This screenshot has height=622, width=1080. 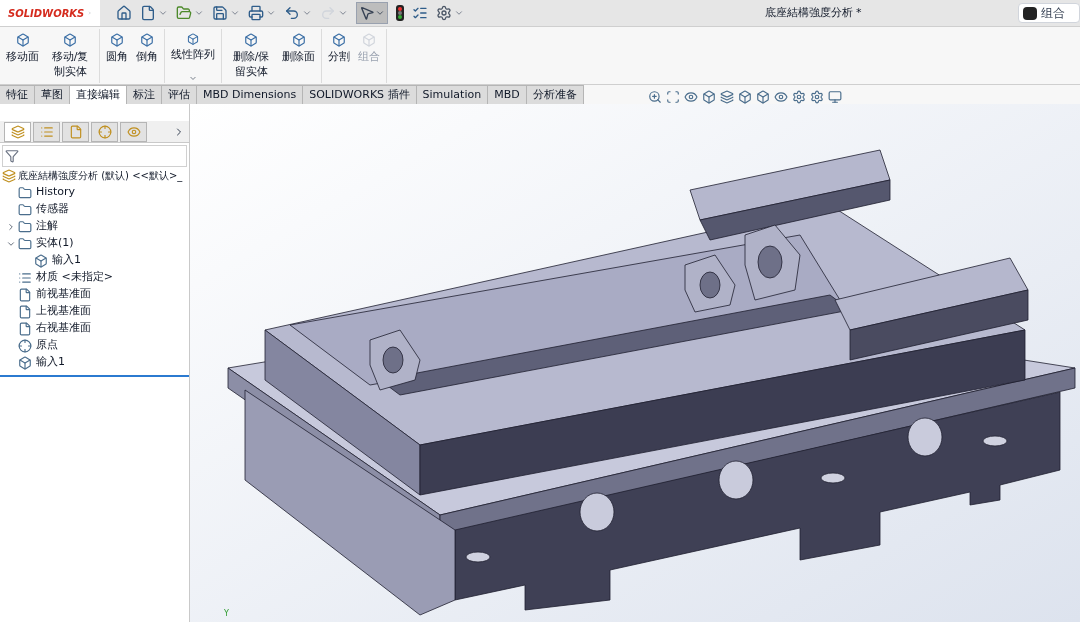 I want to click on select-button, so click(x=372, y=13).